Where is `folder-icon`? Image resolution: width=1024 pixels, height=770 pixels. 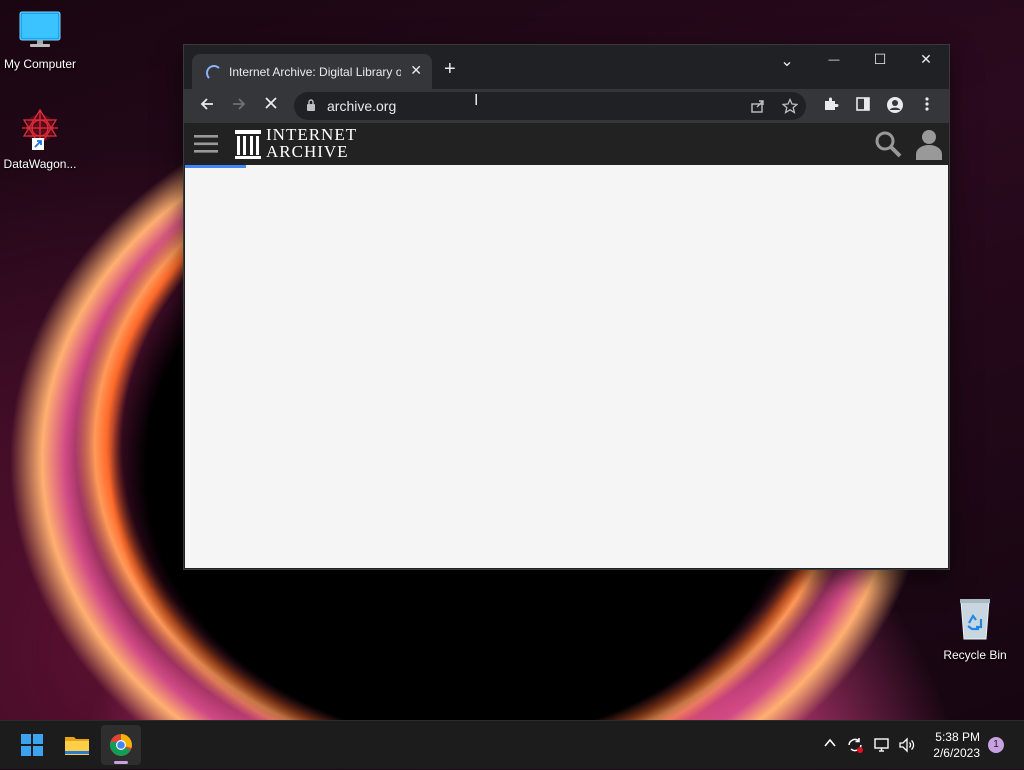 folder-icon is located at coordinates (77, 746).